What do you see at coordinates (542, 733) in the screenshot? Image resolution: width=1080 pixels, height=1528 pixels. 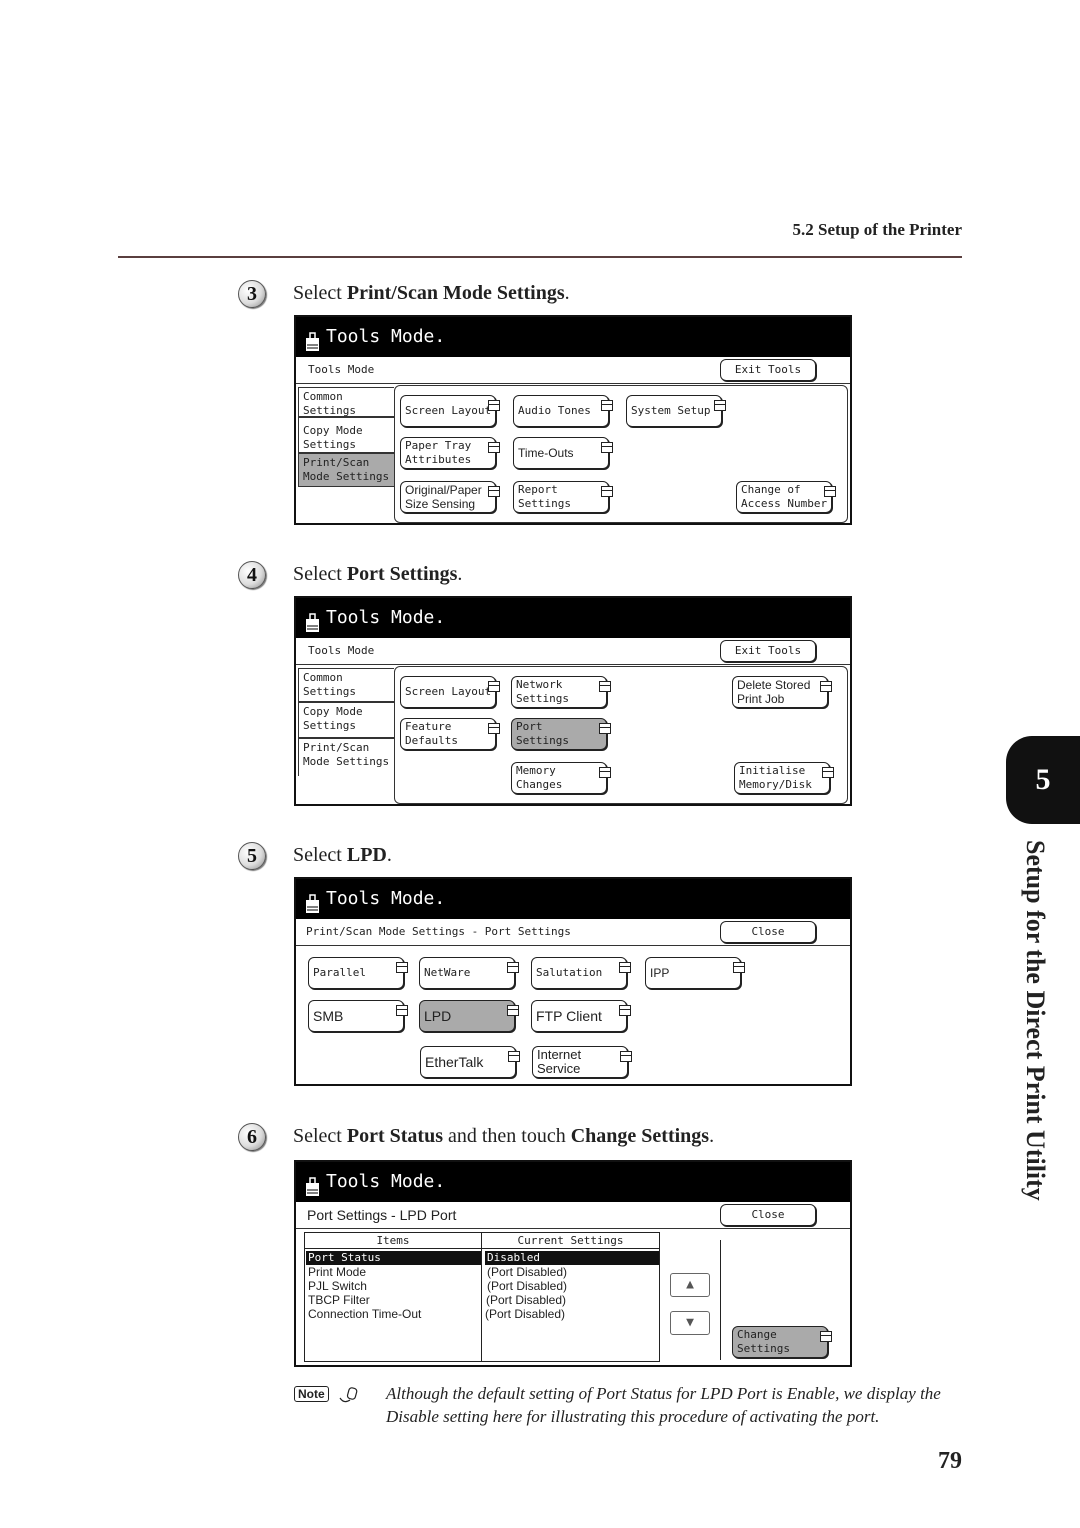 I see `button-label: Port Settings` at bounding box center [542, 733].